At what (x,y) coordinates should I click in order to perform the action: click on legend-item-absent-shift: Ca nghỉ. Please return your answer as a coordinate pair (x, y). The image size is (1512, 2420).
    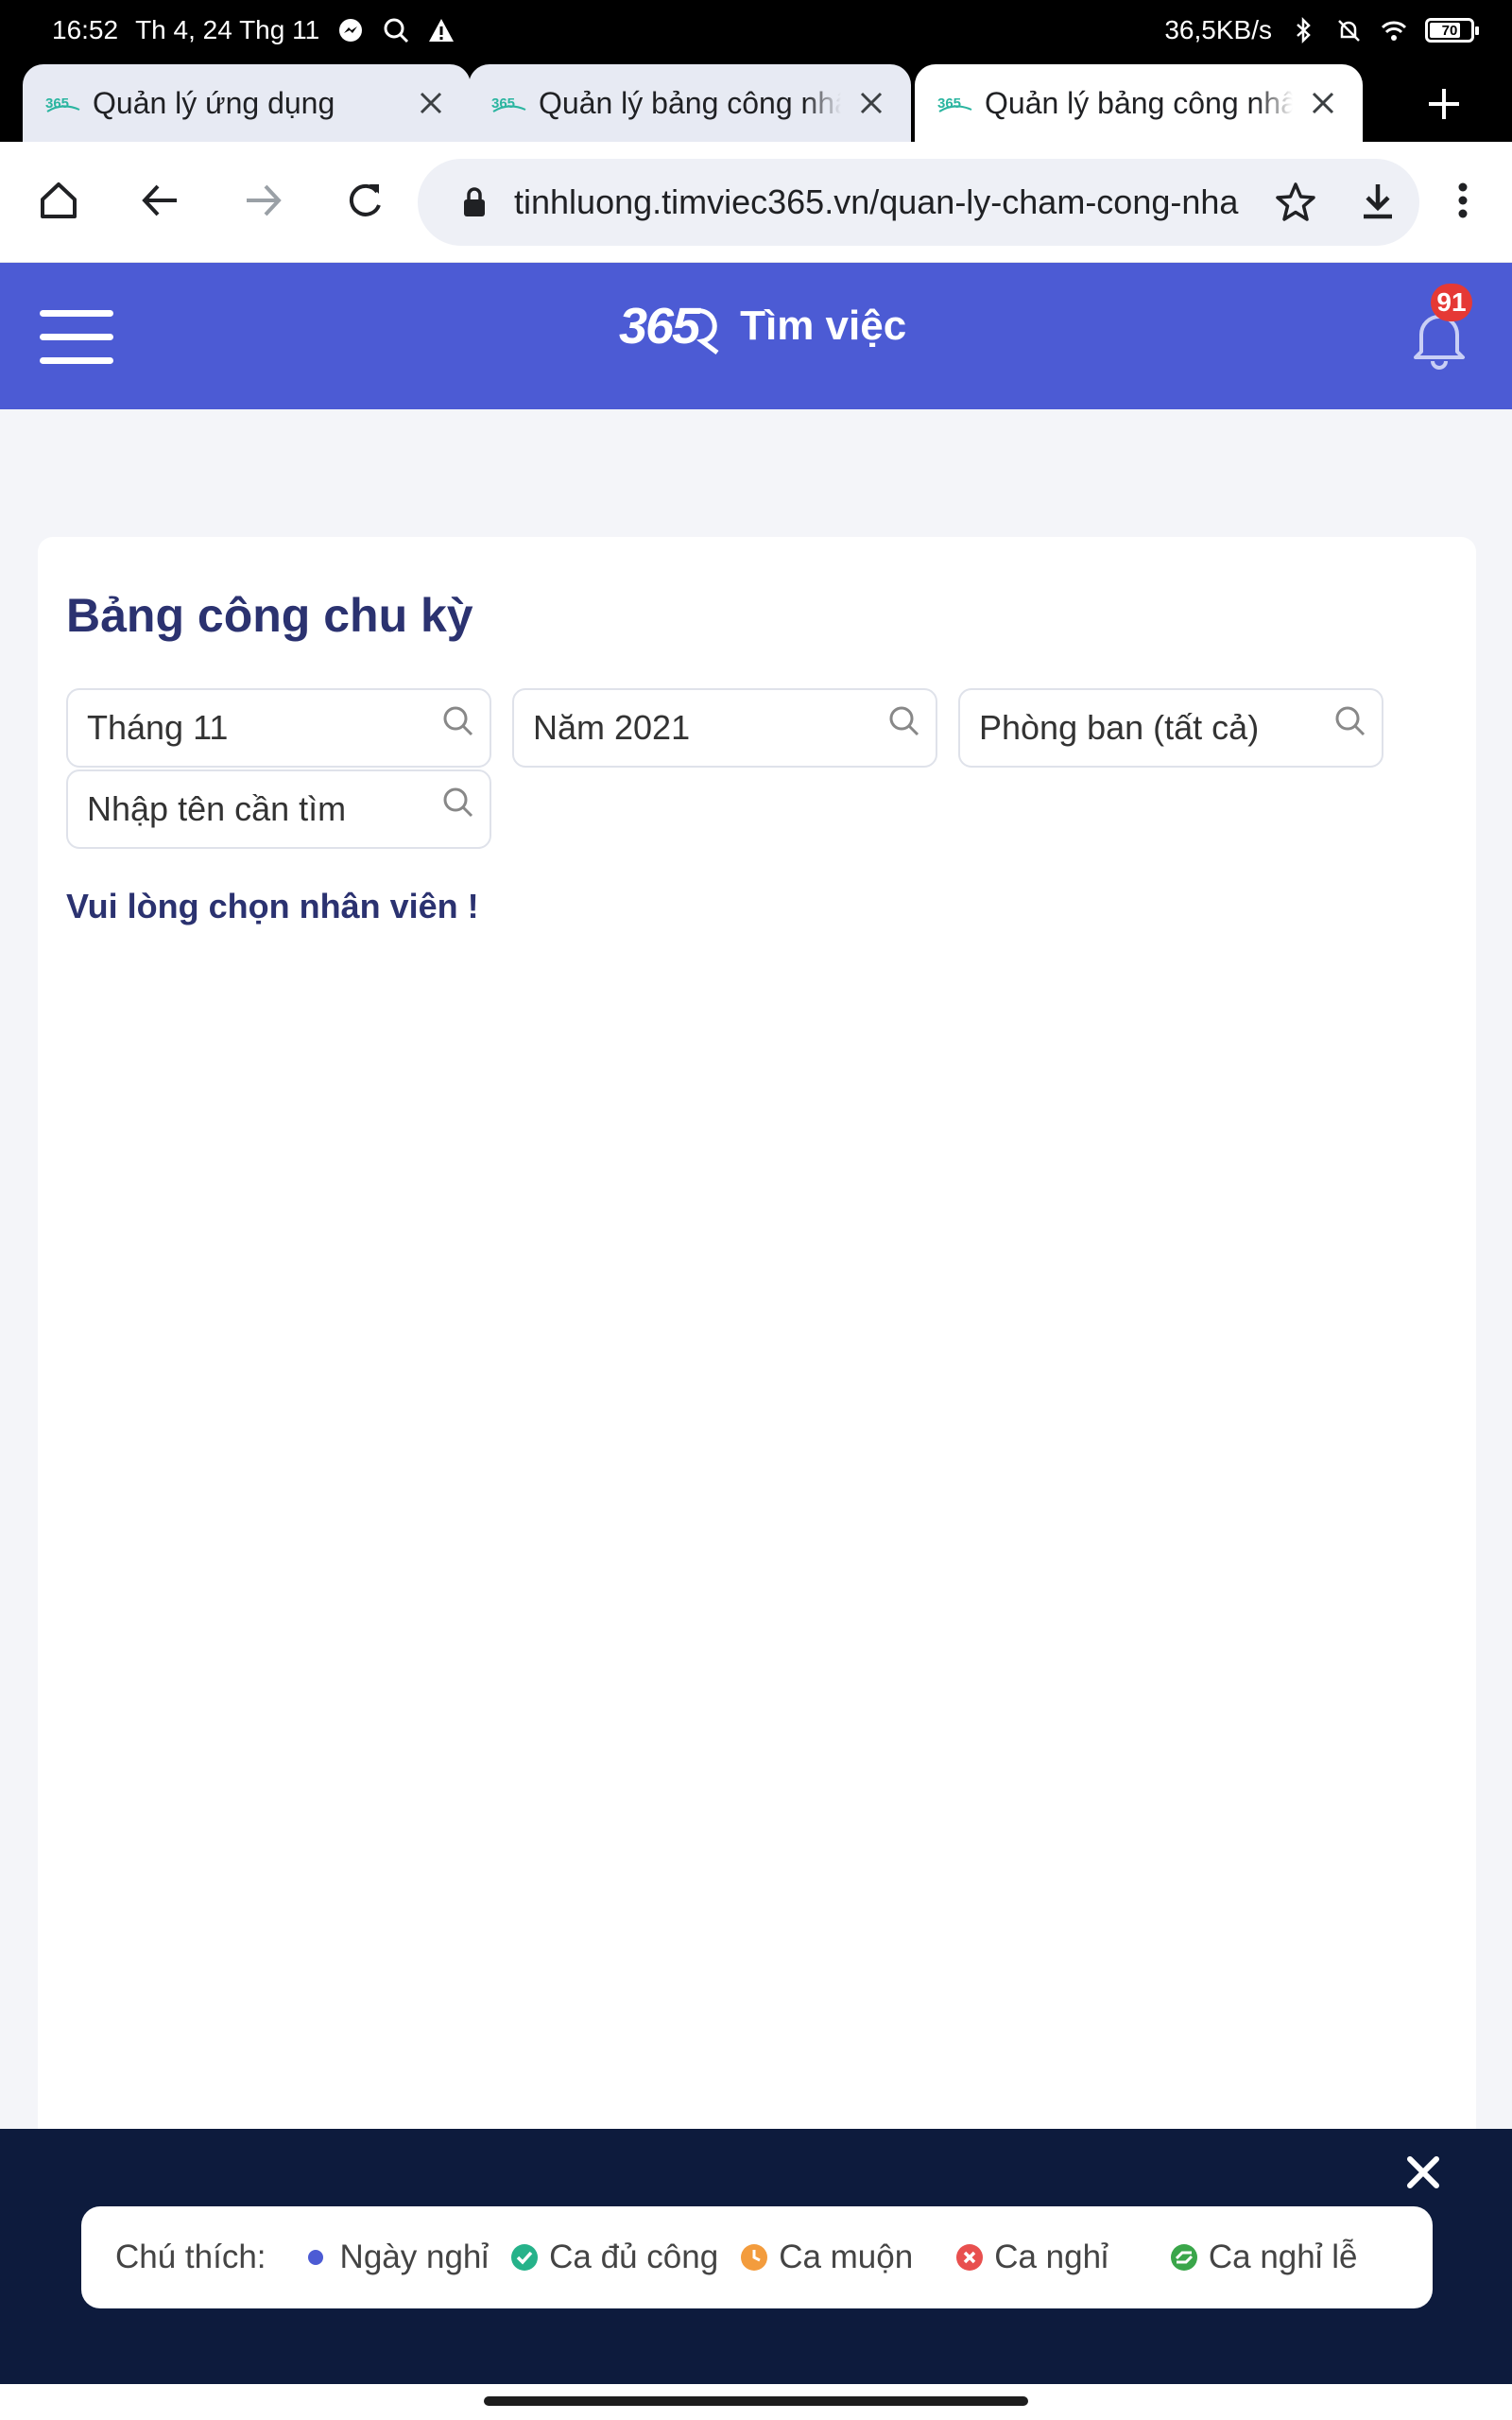
    Looking at the image, I should click on (1031, 2257).